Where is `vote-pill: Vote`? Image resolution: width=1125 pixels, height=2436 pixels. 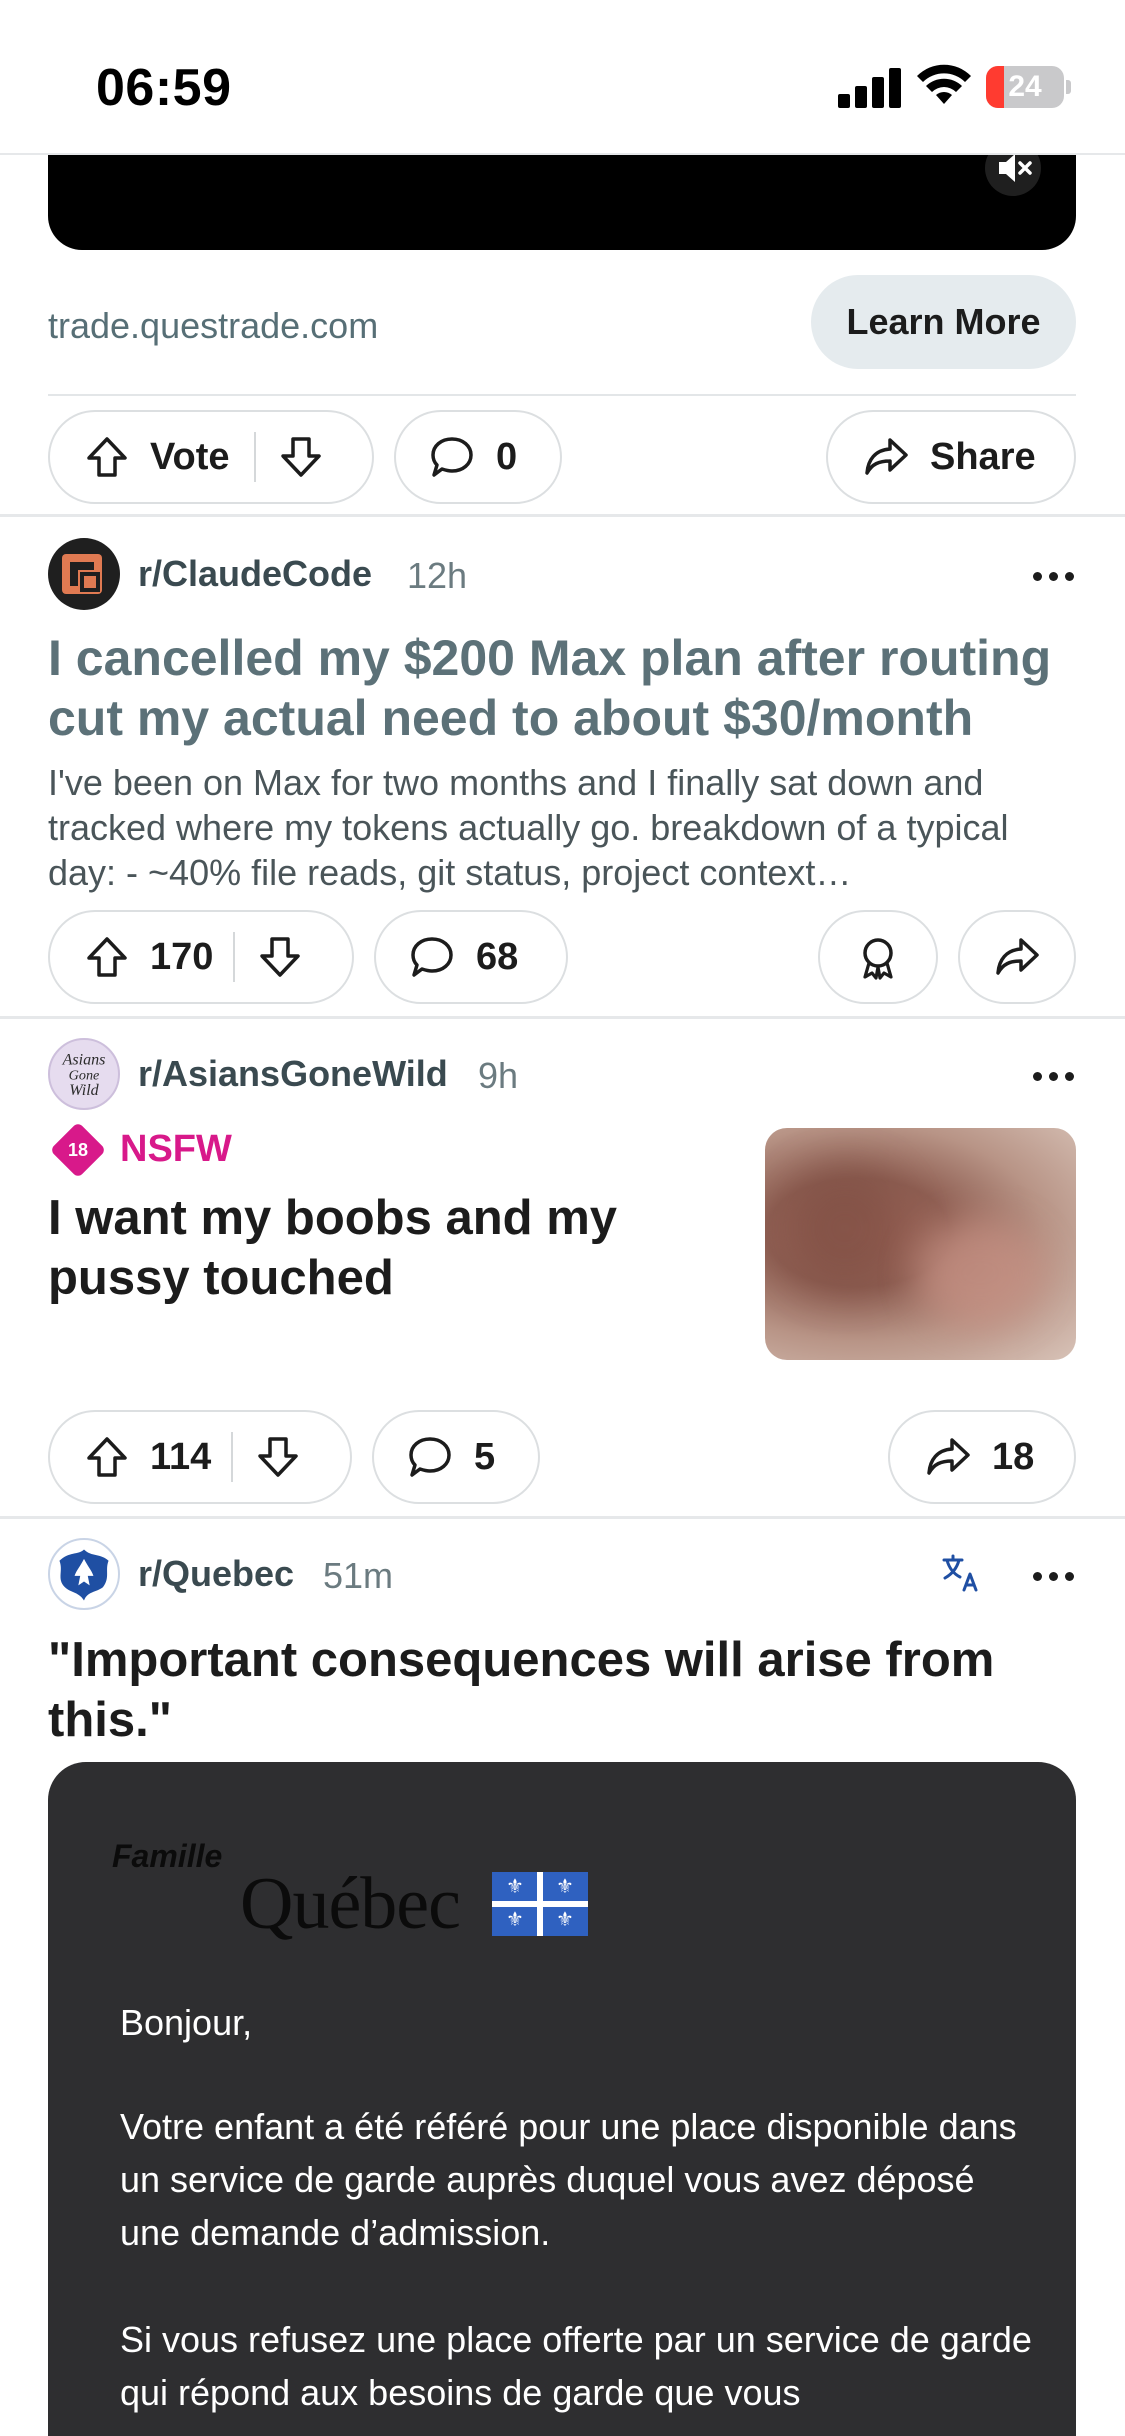
vote-pill: Vote is located at coordinates (211, 457).